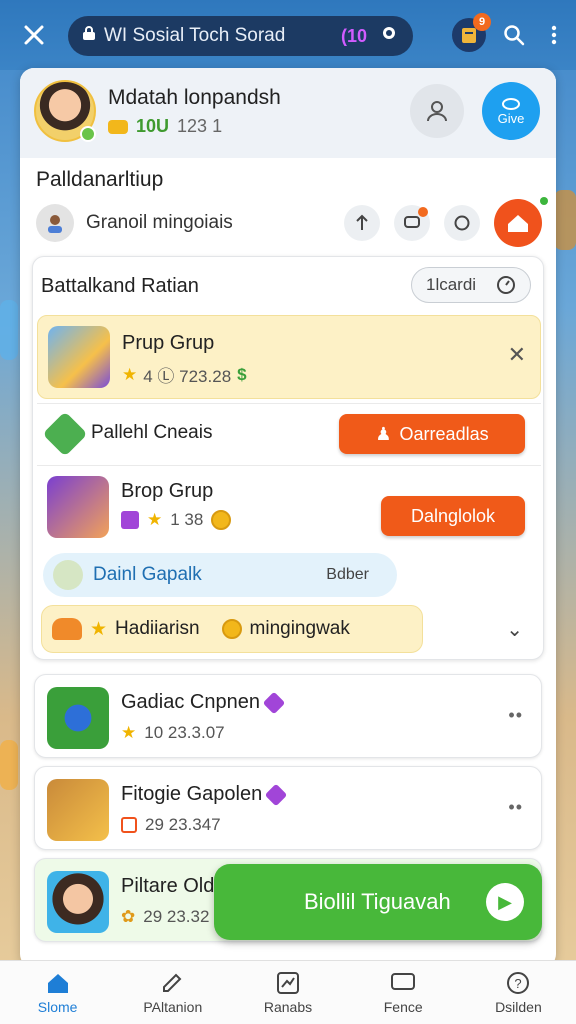 This screenshot has width=576, height=1024. Describe the element at coordinates (152, 432) in the screenshot. I see `list-item-name: Pallehl Cneais` at that location.